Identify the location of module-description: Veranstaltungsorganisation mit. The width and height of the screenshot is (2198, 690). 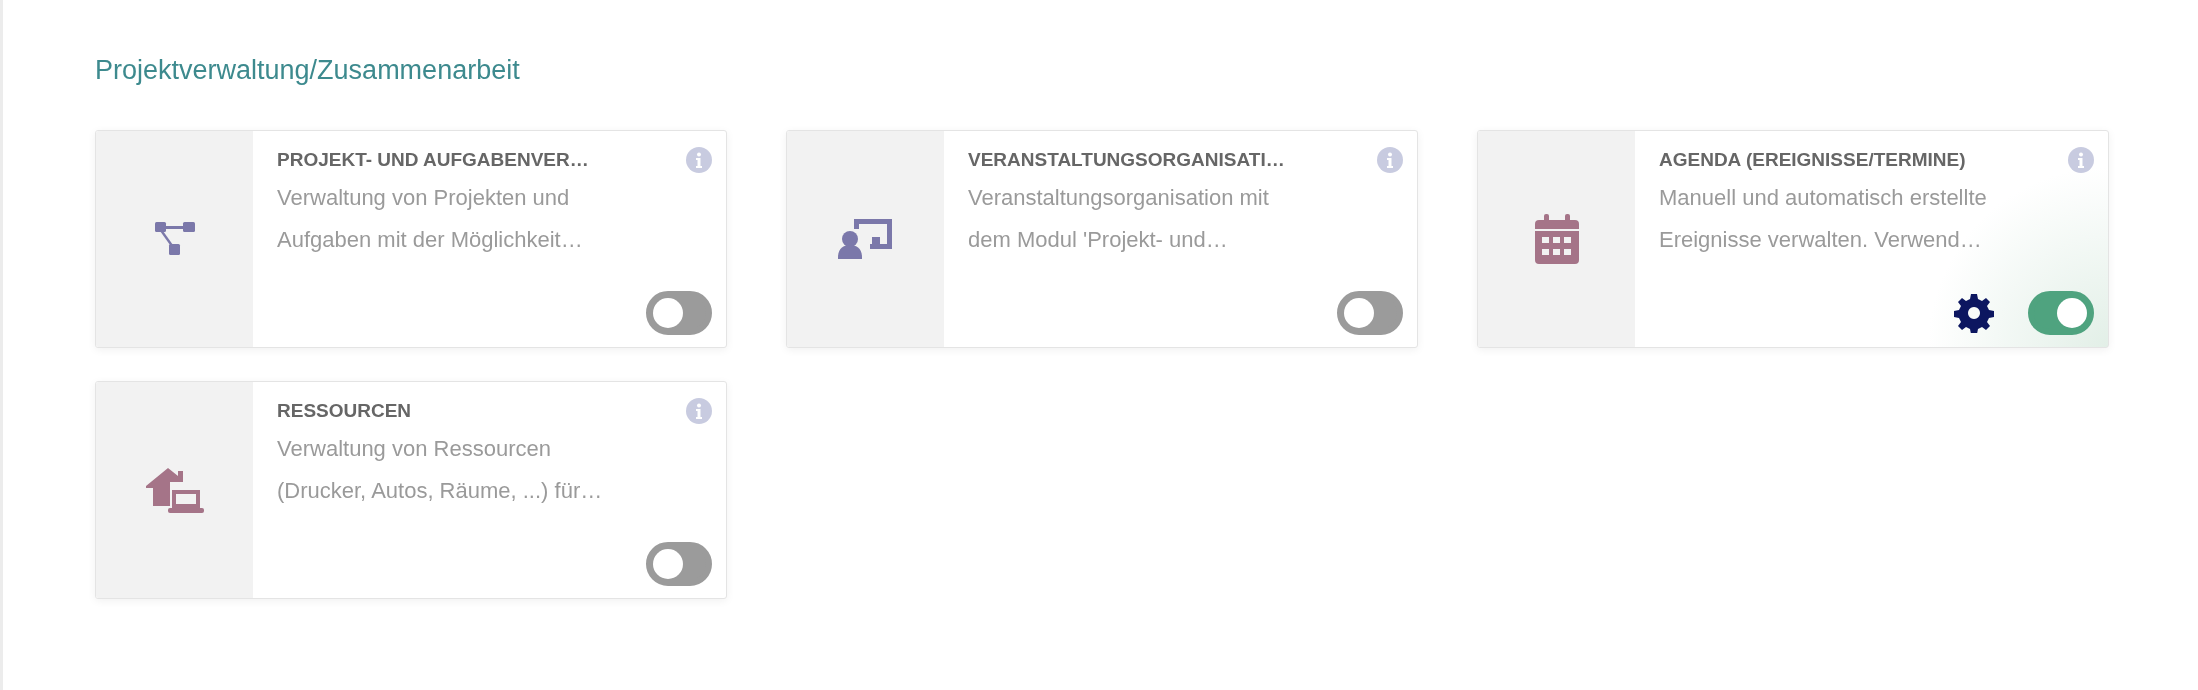
(1119, 198).